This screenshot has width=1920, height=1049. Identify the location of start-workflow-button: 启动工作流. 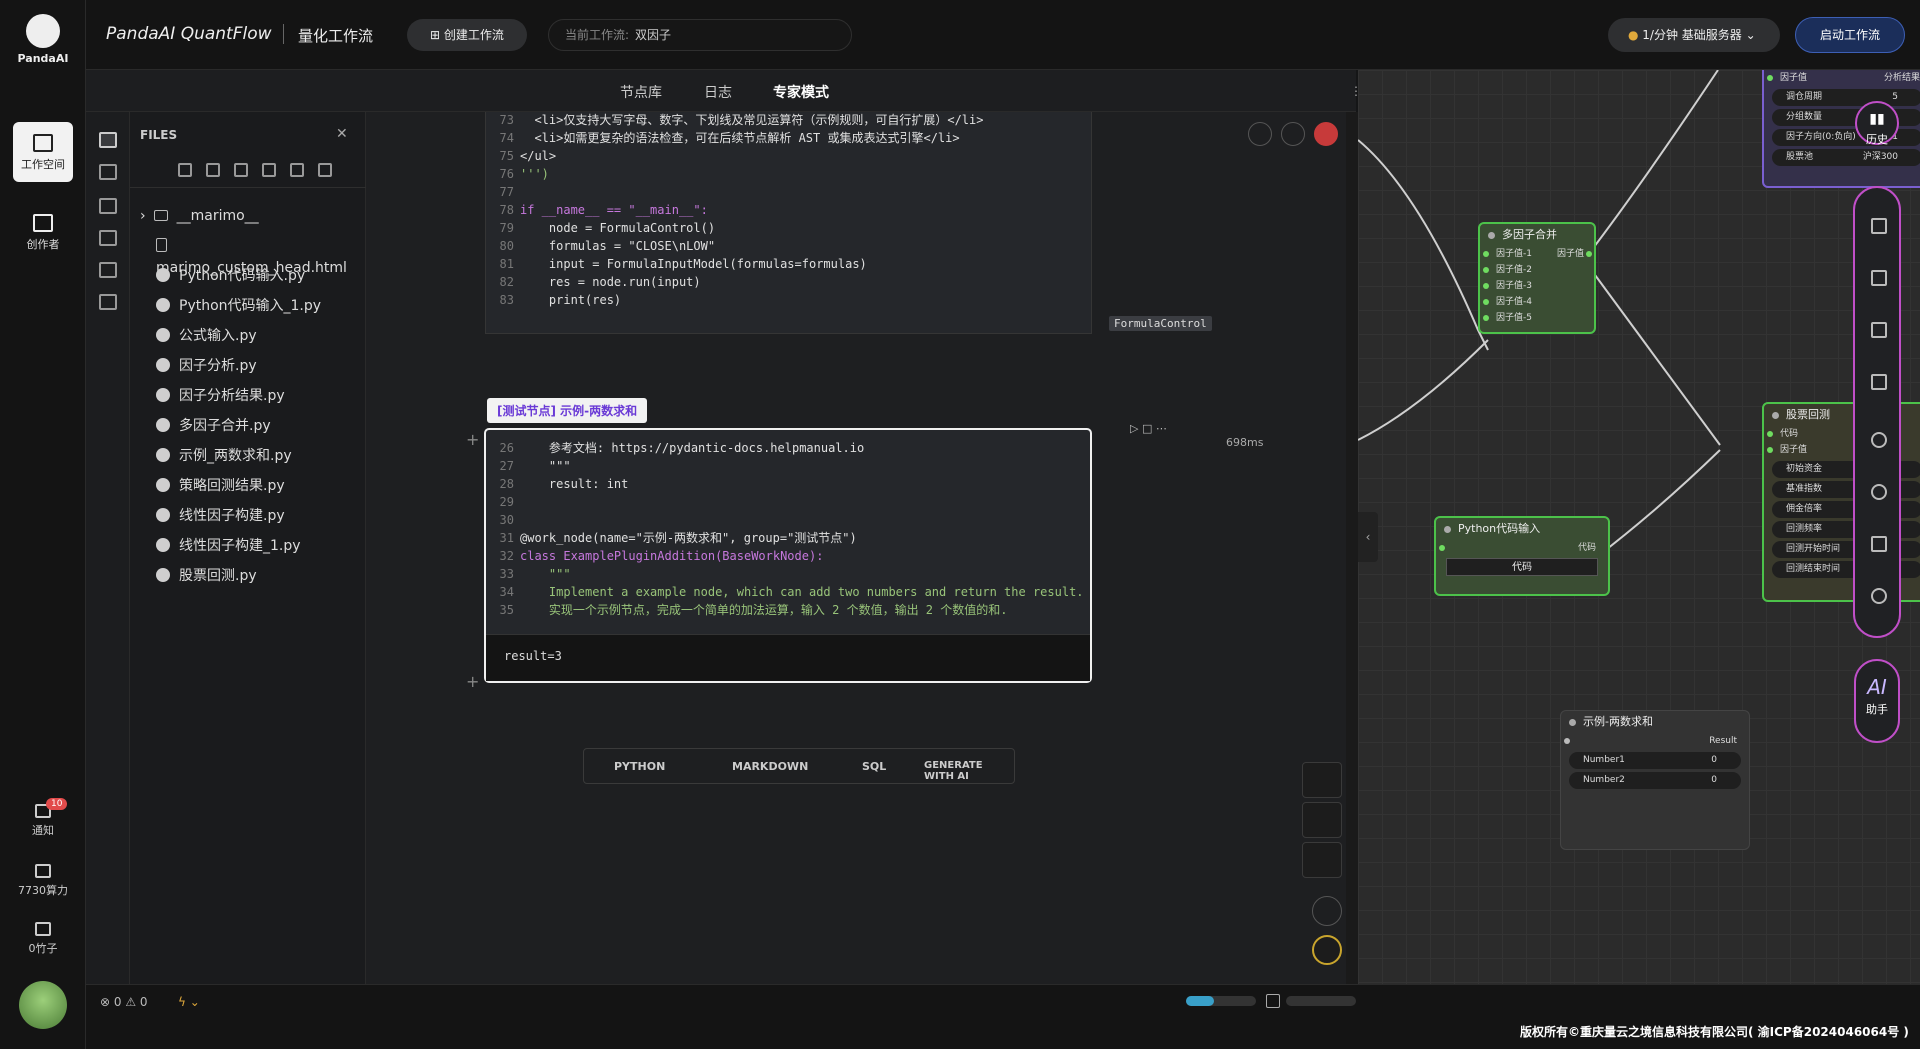
(1850, 35).